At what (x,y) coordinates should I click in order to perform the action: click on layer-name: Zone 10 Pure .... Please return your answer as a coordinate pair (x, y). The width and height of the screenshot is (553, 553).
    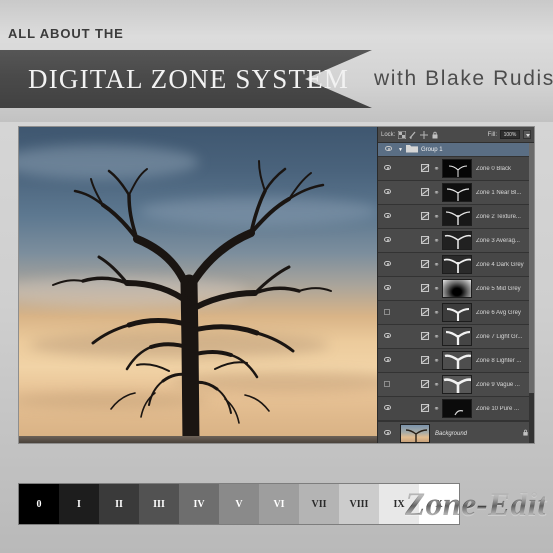
    Looking at the image, I should click on (498, 408).